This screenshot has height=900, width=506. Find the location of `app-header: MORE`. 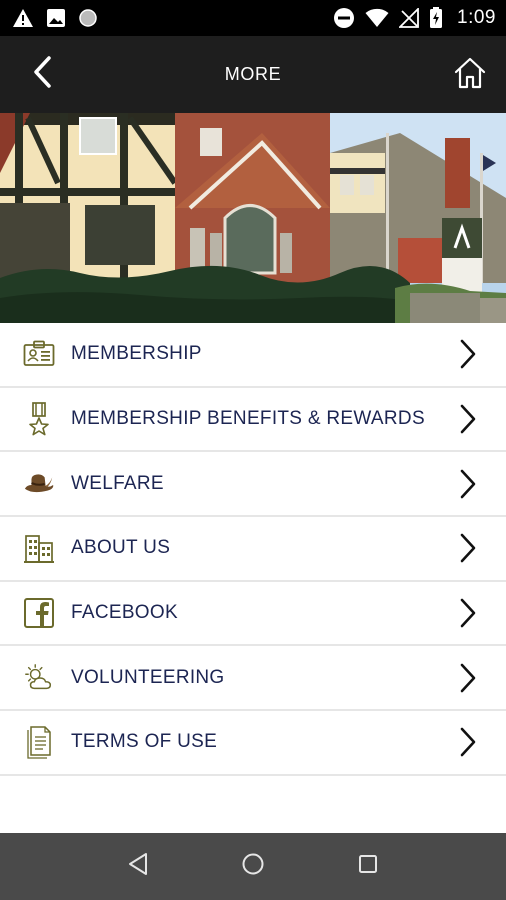

app-header: MORE is located at coordinates (253, 74).